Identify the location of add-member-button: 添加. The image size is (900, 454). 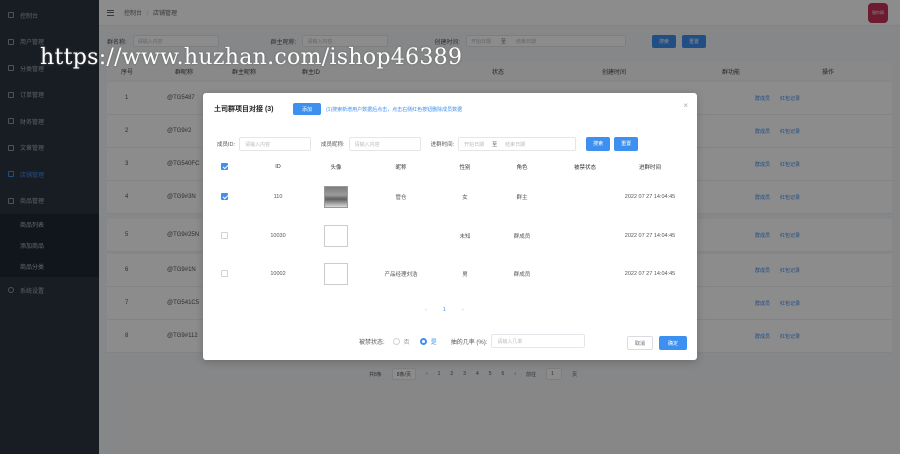
(307, 109).